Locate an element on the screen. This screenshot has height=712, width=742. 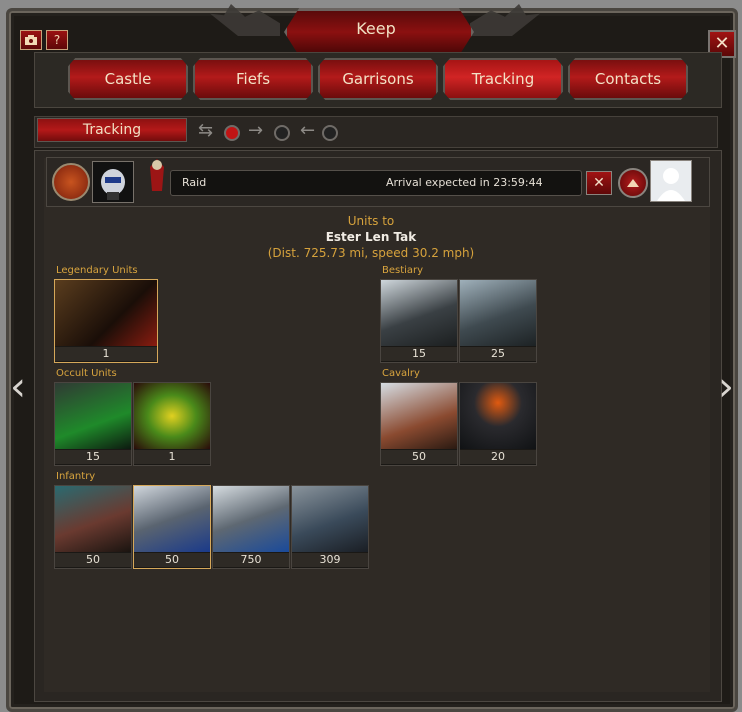
cancel-movement-button: ✕ is located at coordinates (599, 183).